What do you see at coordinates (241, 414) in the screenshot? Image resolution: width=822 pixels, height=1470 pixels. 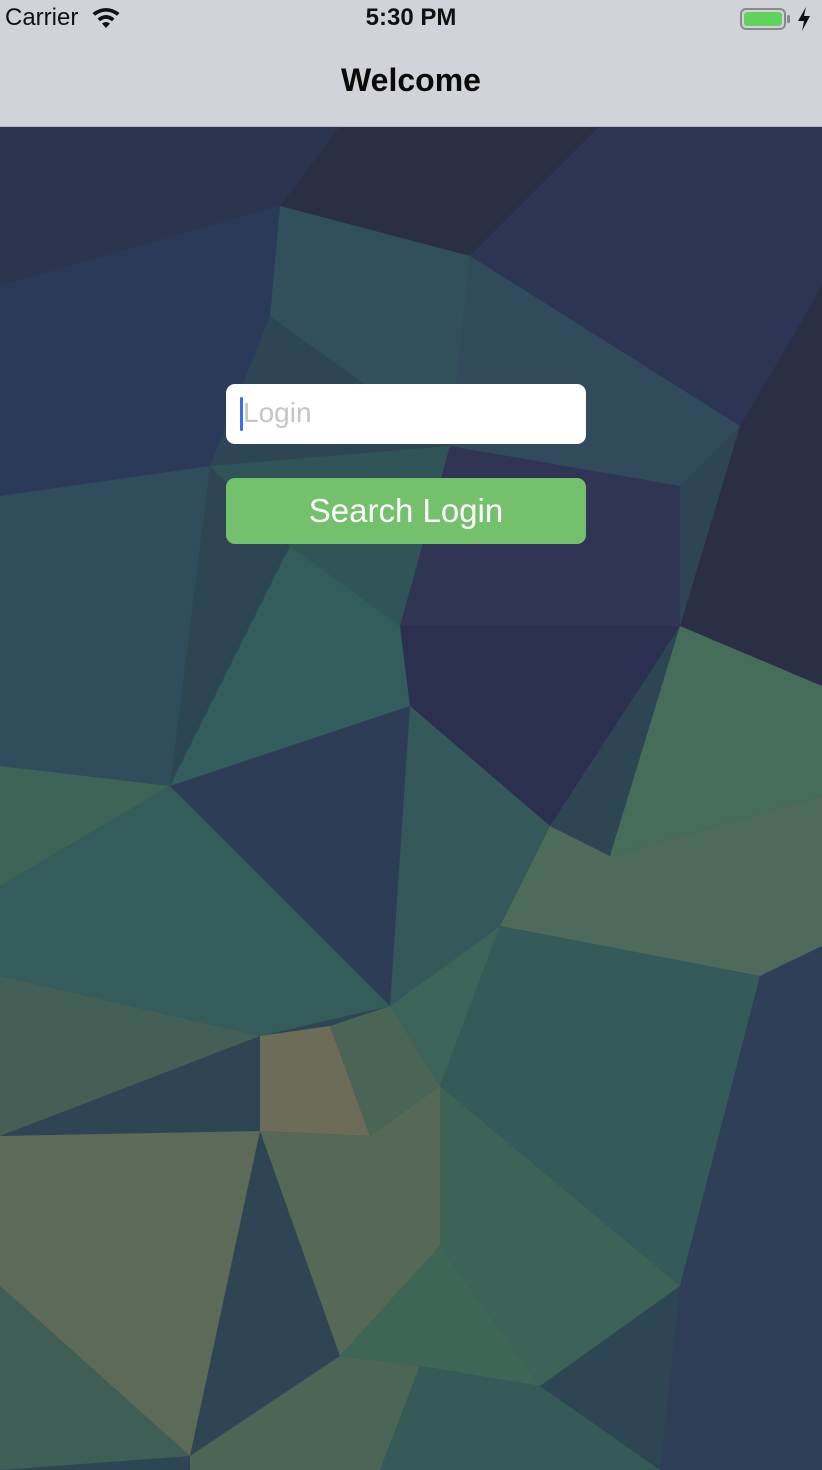 I see `text-cursor` at bounding box center [241, 414].